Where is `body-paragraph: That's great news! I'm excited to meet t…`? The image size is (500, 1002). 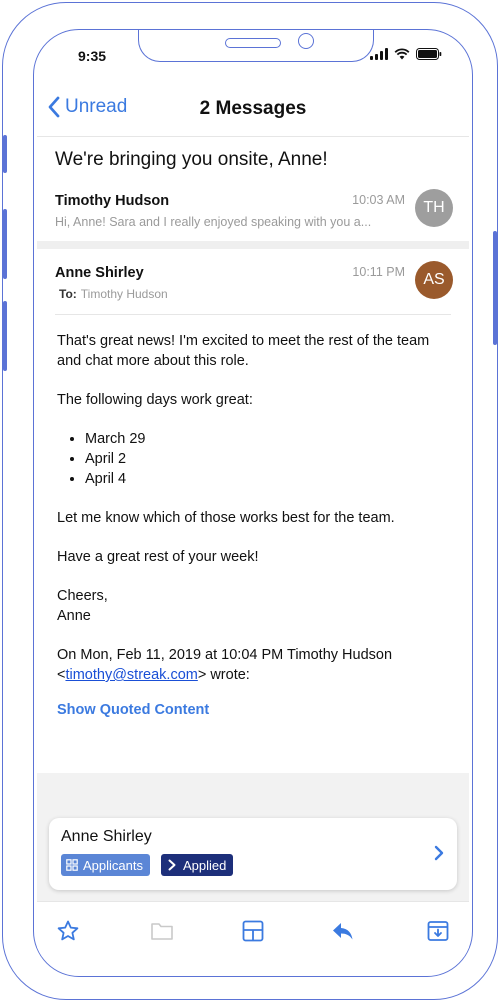 body-paragraph: That's great news! I'm excited to meet t… is located at coordinates (243, 351).